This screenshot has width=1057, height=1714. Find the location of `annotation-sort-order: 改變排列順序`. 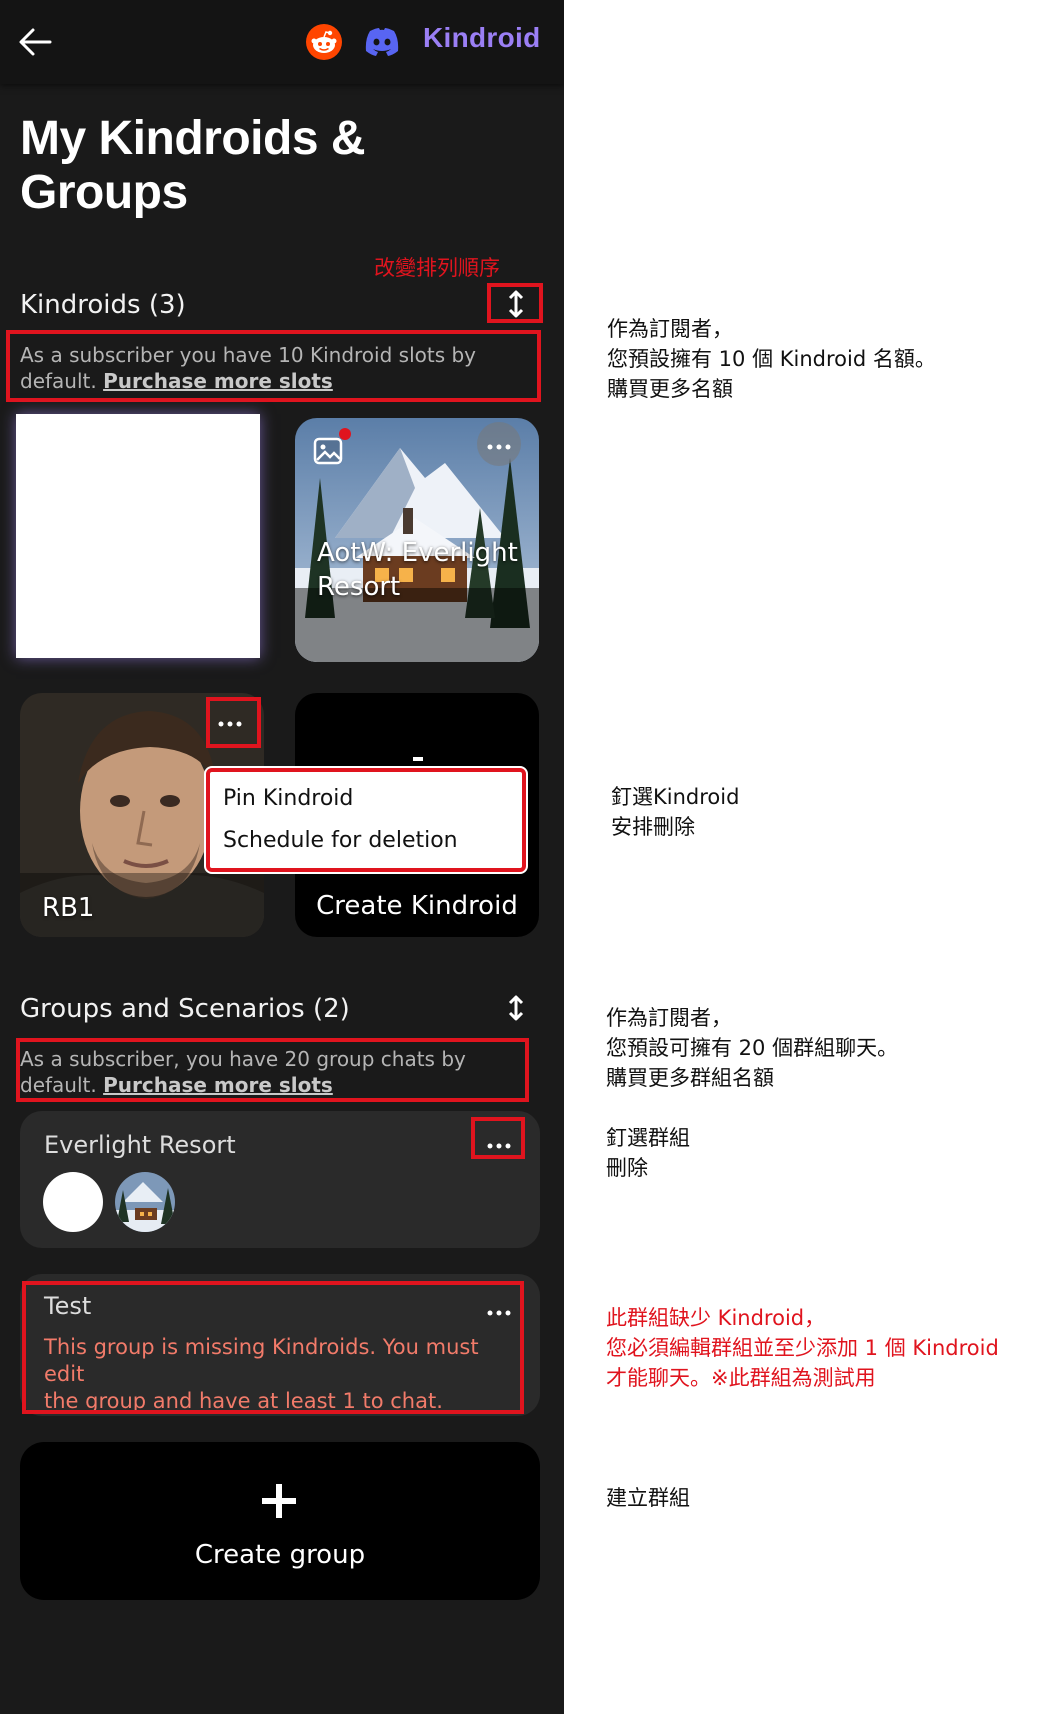

annotation-sort-order: 改變排列順序 is located at coordinates (437, 268).